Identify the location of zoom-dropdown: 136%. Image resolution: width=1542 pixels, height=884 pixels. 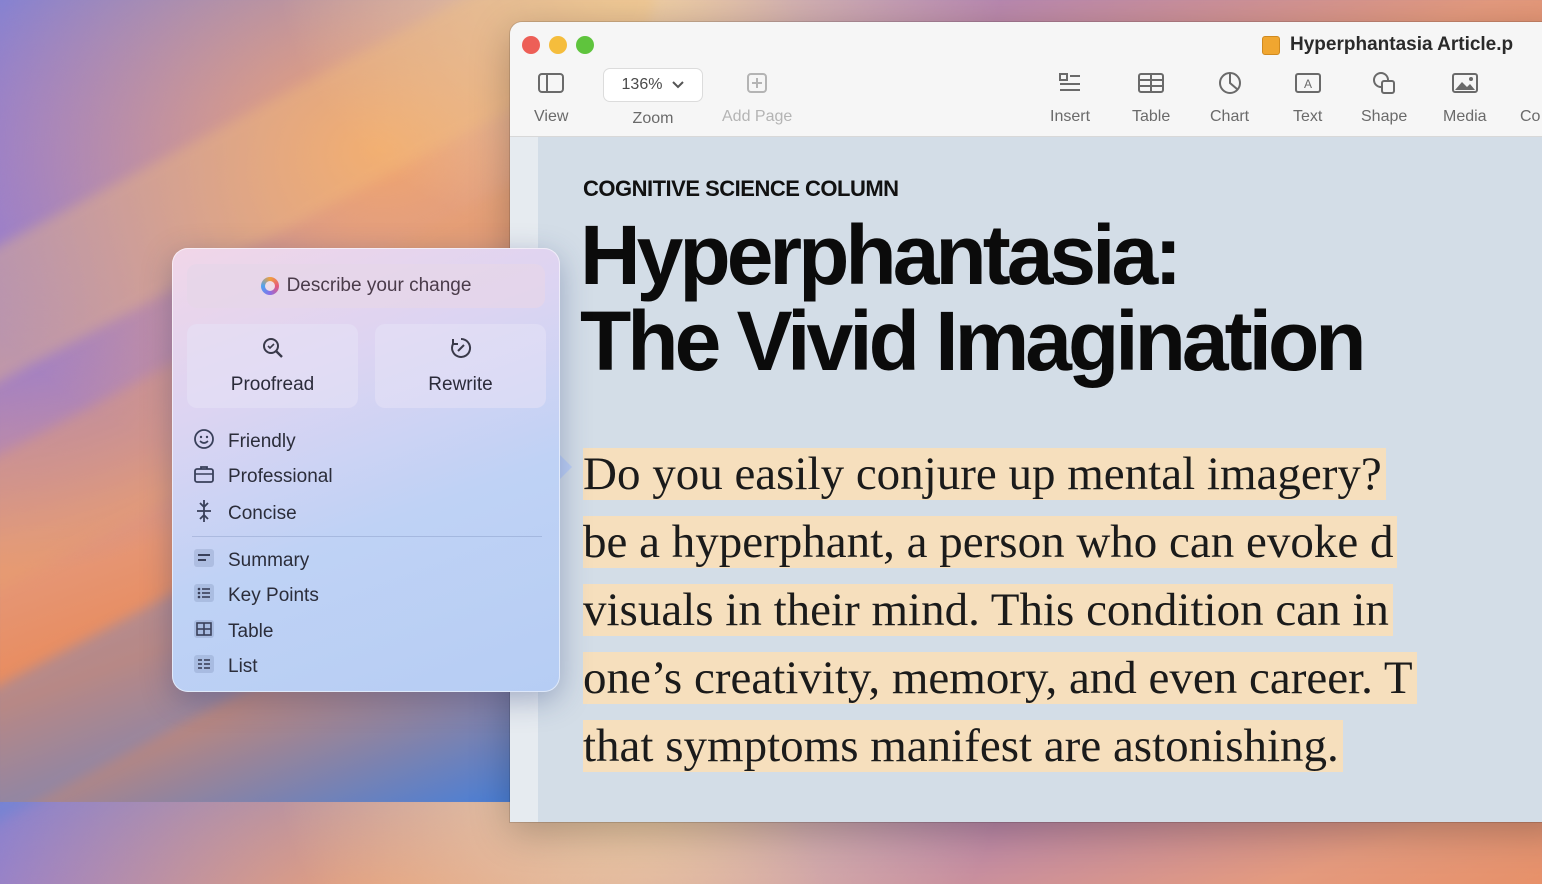
(653, 85).